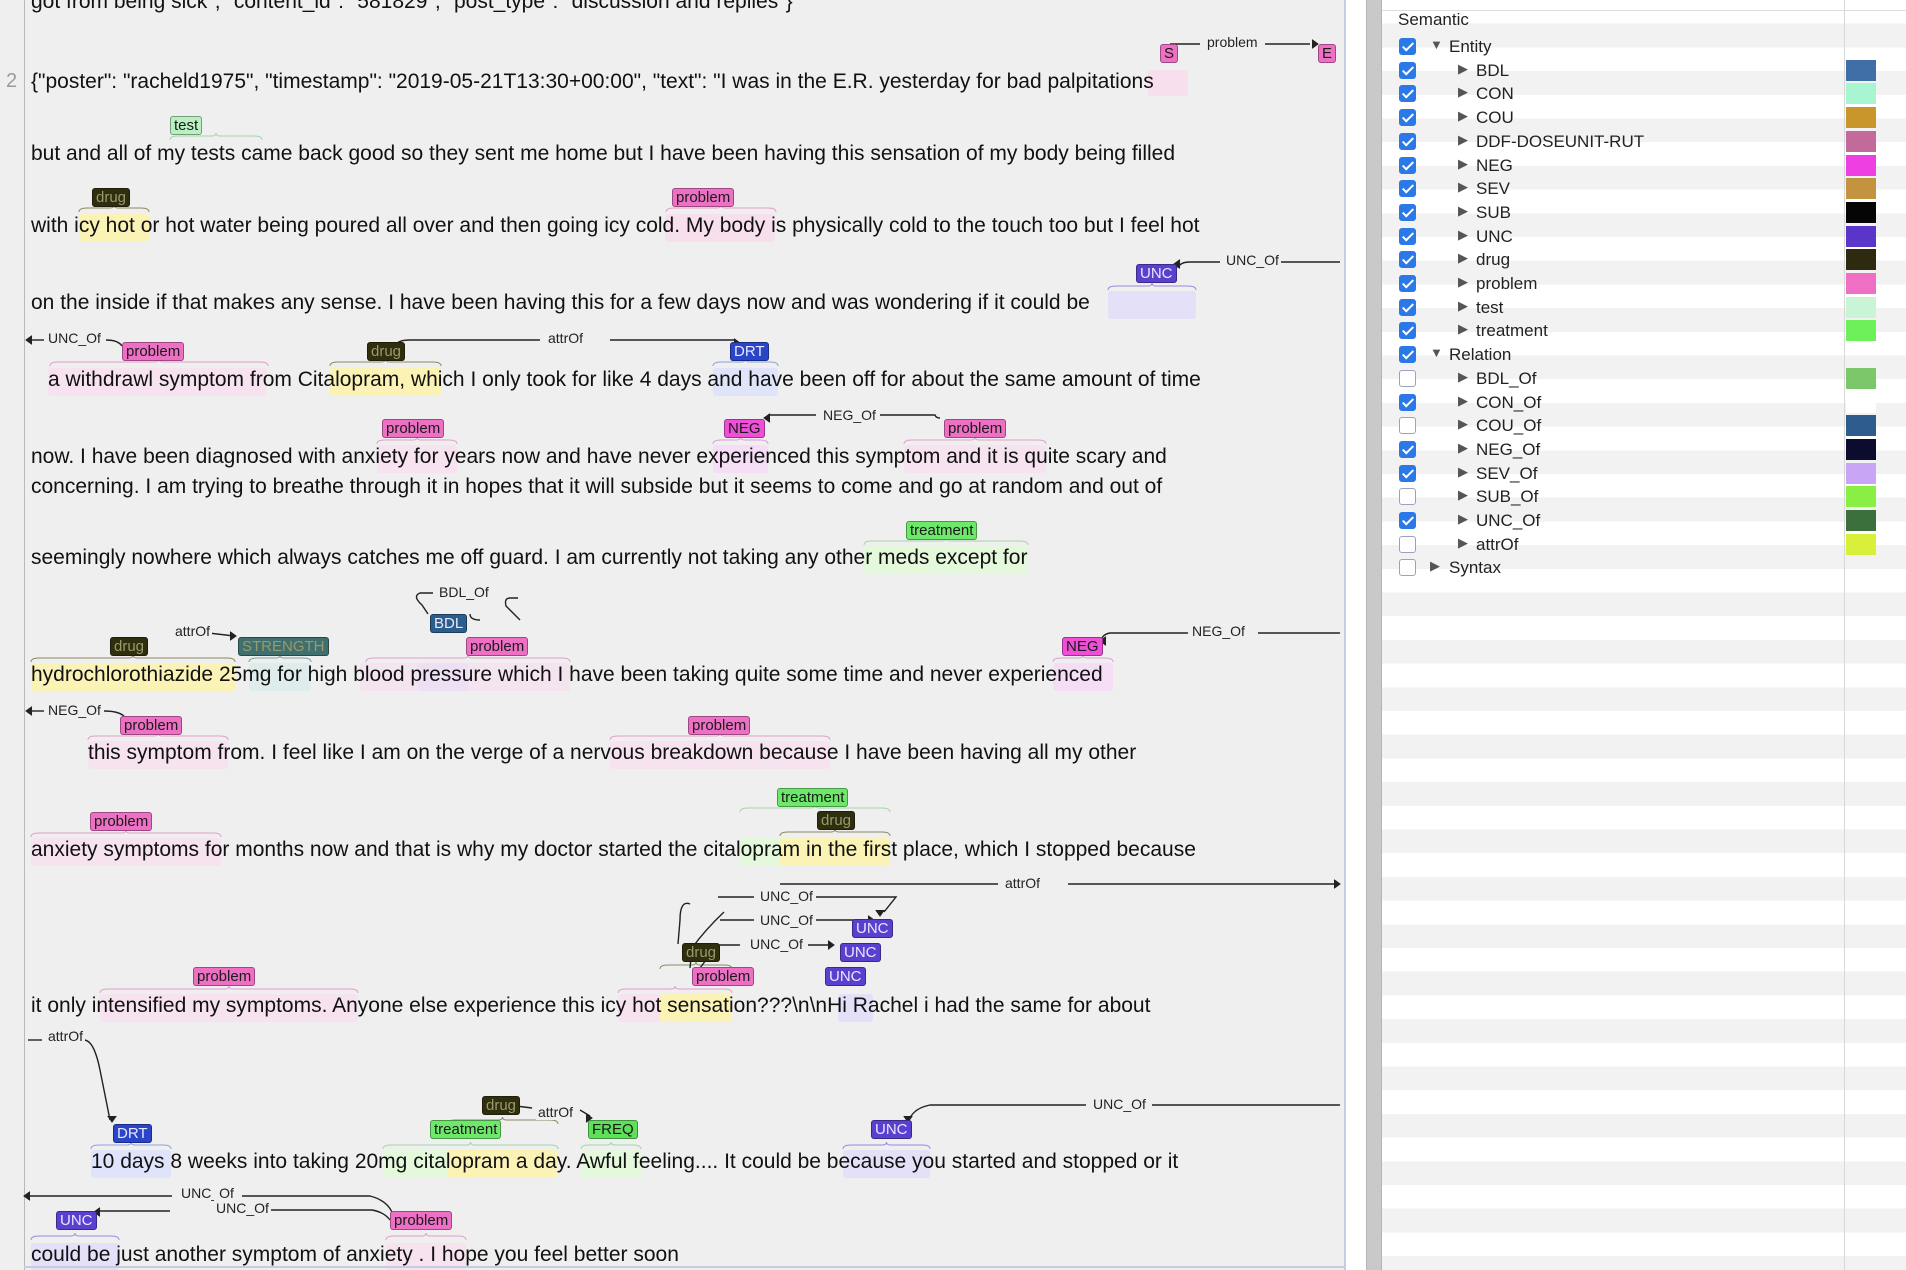  I want to click on relation-label: problem, so click(1232, 42).